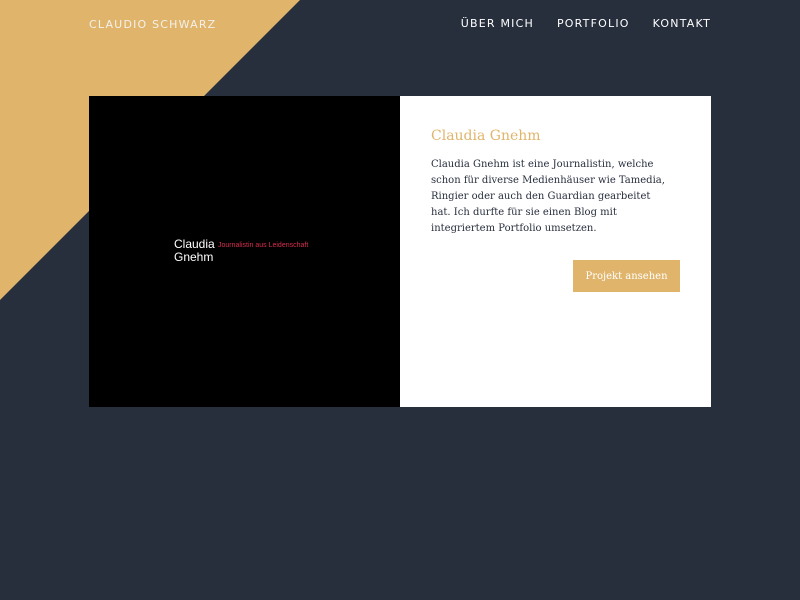 This screenshot has width=800, height=600. I want to click on nav-item-kontakt: KONTAKT, so click(682, 23).